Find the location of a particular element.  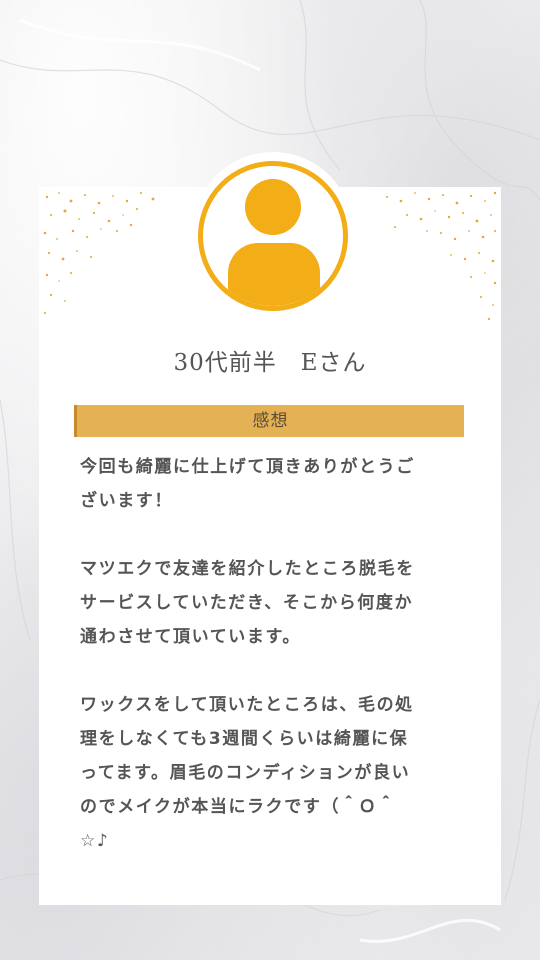

avatar-head-shape is located at coordinates (273, 207).